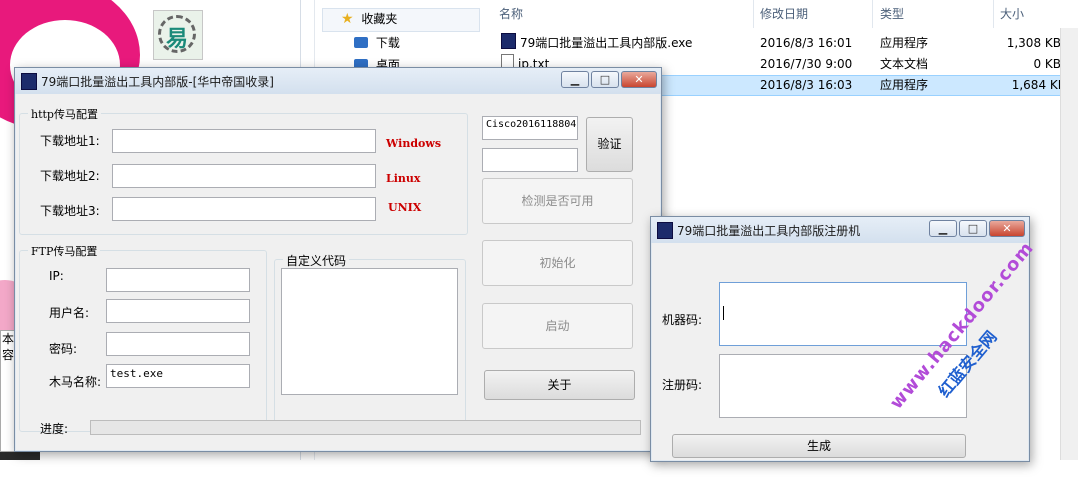  Describe the element at coordinates (369, 331) in the screenshot. I see `custom-code-textarea` at that location.